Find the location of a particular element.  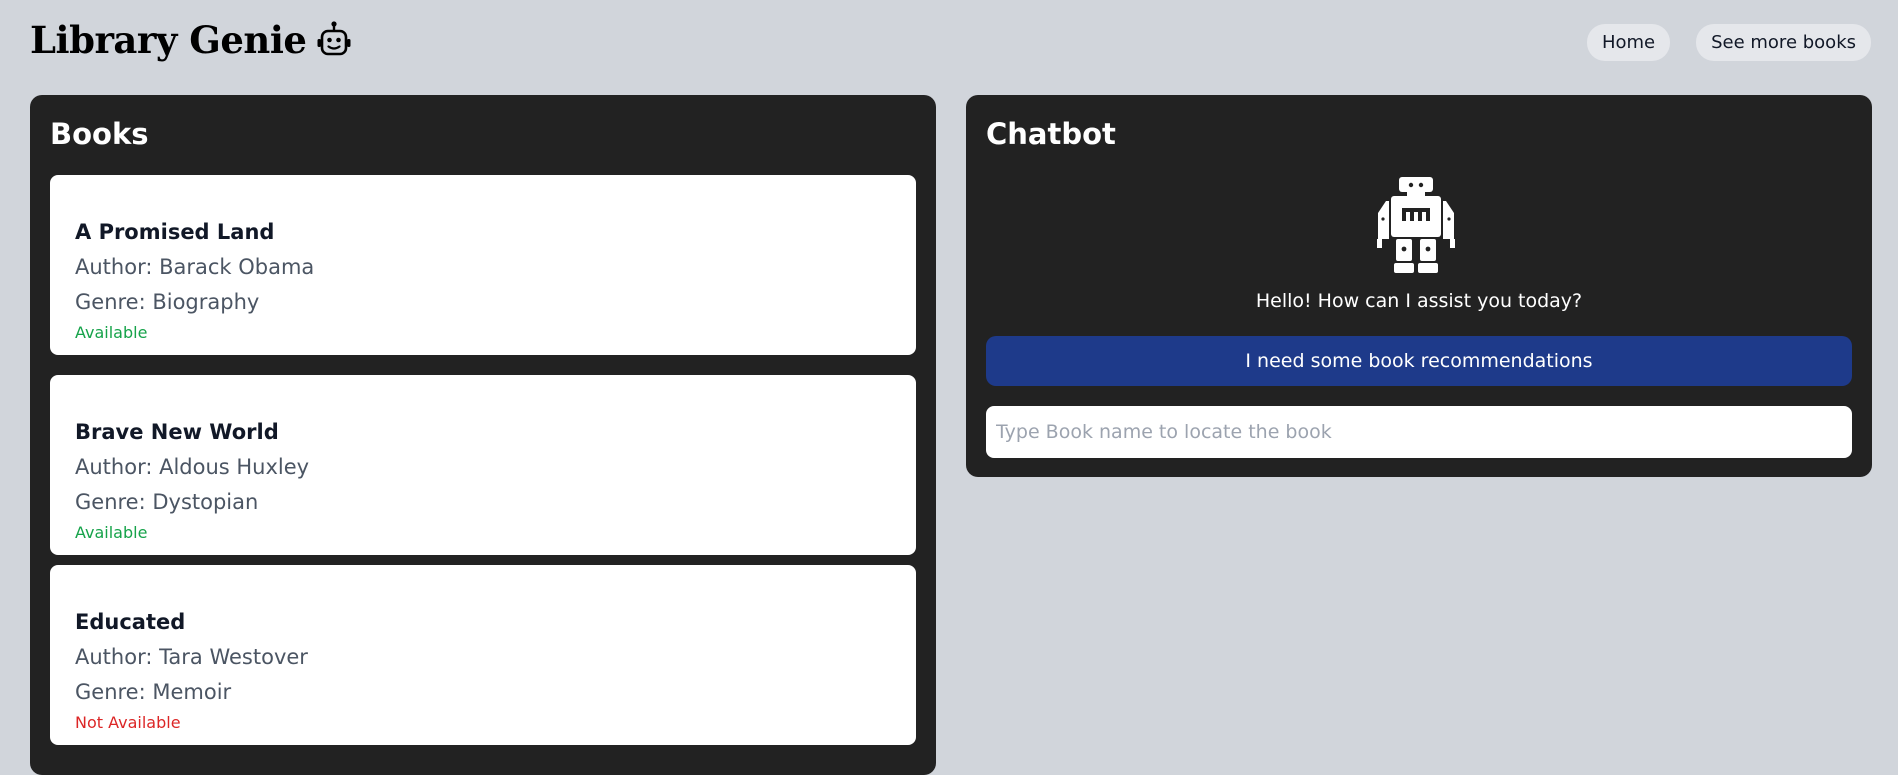

app-logo: Library Genie is located at coordinates (191, 40).